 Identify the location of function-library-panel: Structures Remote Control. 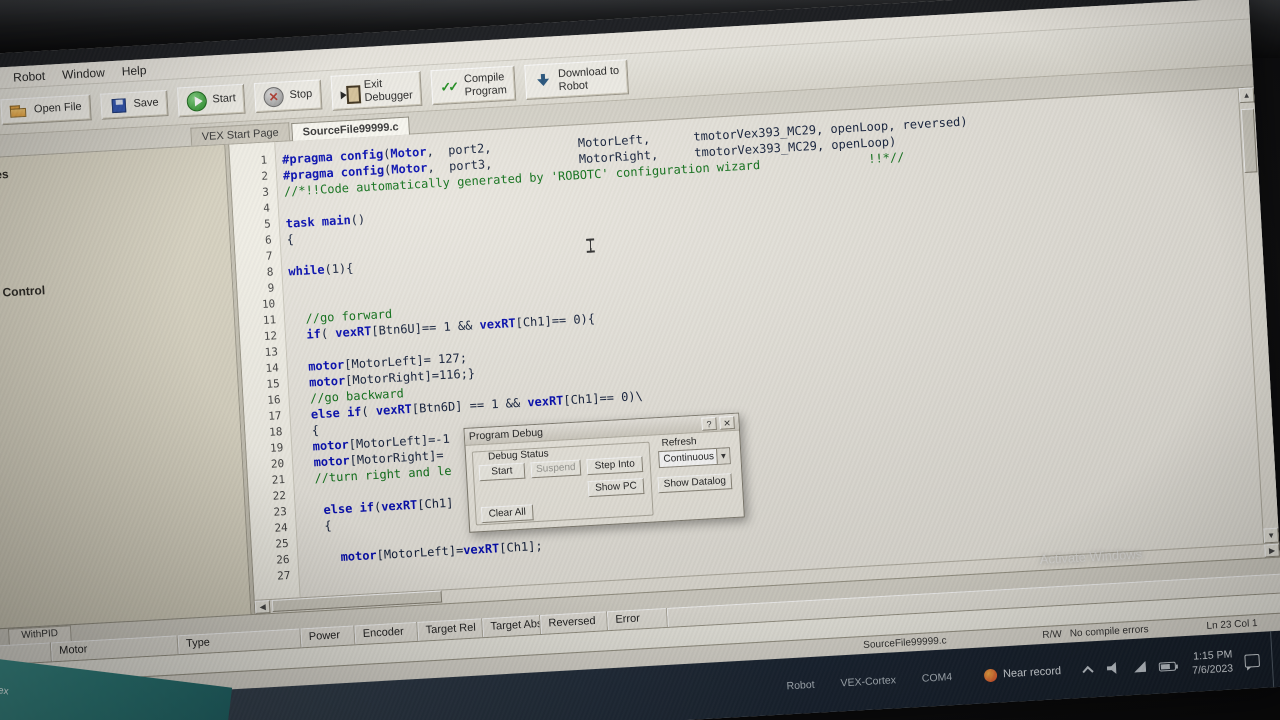
(126, 389).